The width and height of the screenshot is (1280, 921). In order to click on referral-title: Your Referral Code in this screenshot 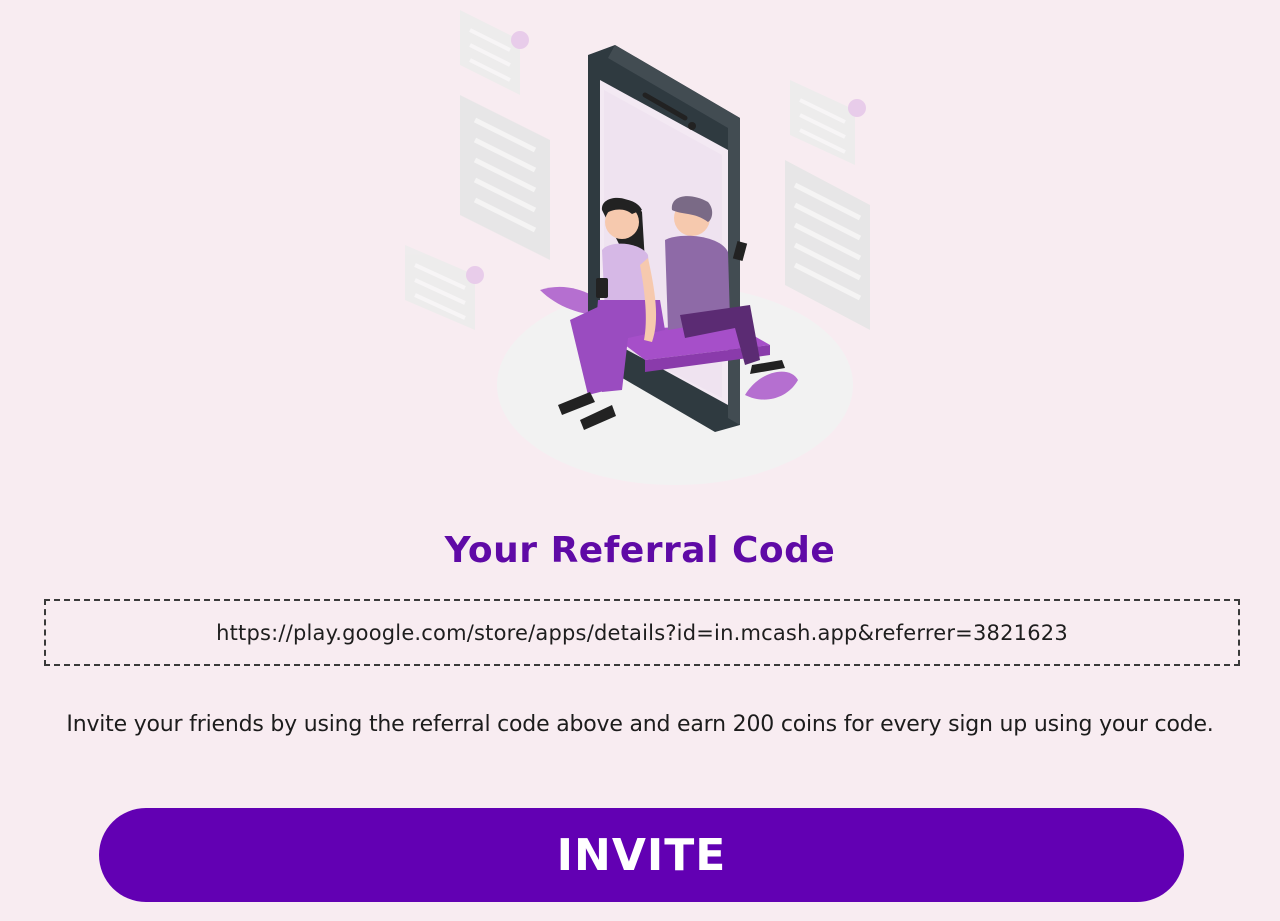, I will do `click(640, 550)`.